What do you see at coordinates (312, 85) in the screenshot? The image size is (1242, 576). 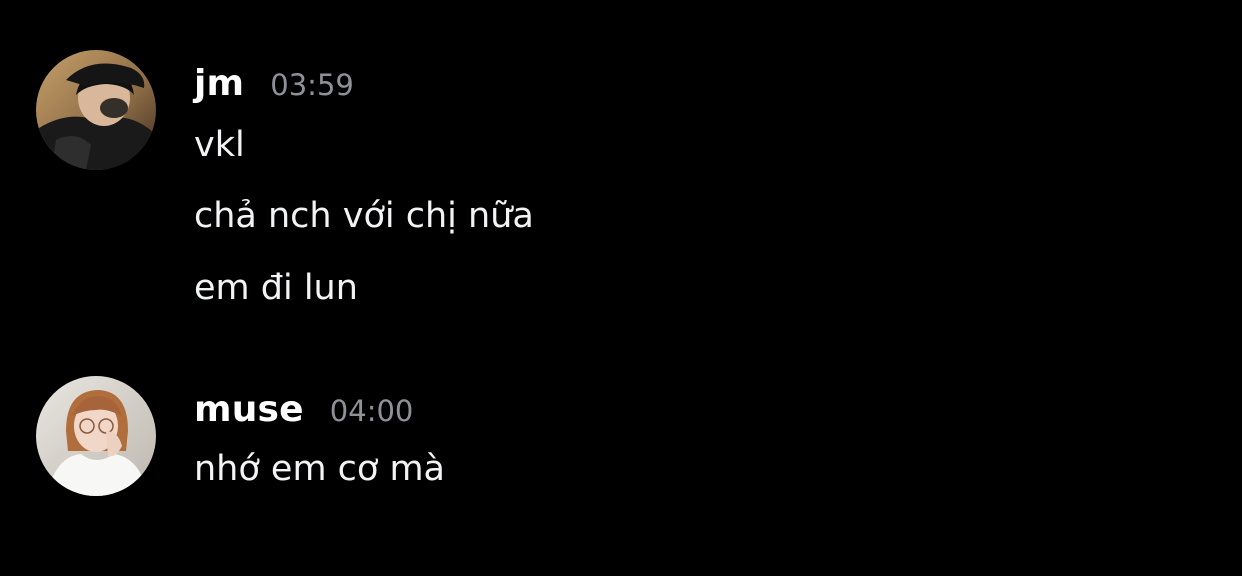 I see `timestamp: 03:59` at bounding box center [312, 85].